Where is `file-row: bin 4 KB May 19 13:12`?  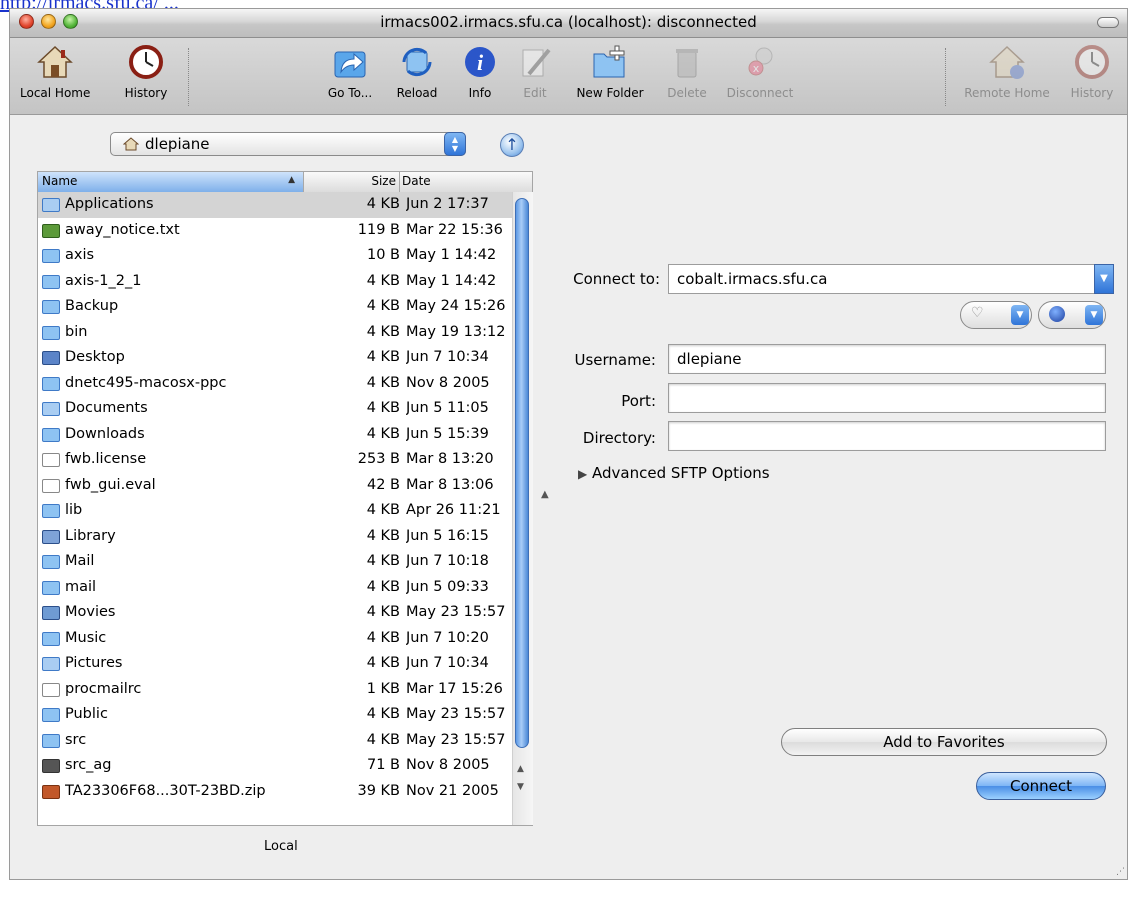 file-row: bin 4 KB May 19 13:12 is located at coordinates (275, 333).